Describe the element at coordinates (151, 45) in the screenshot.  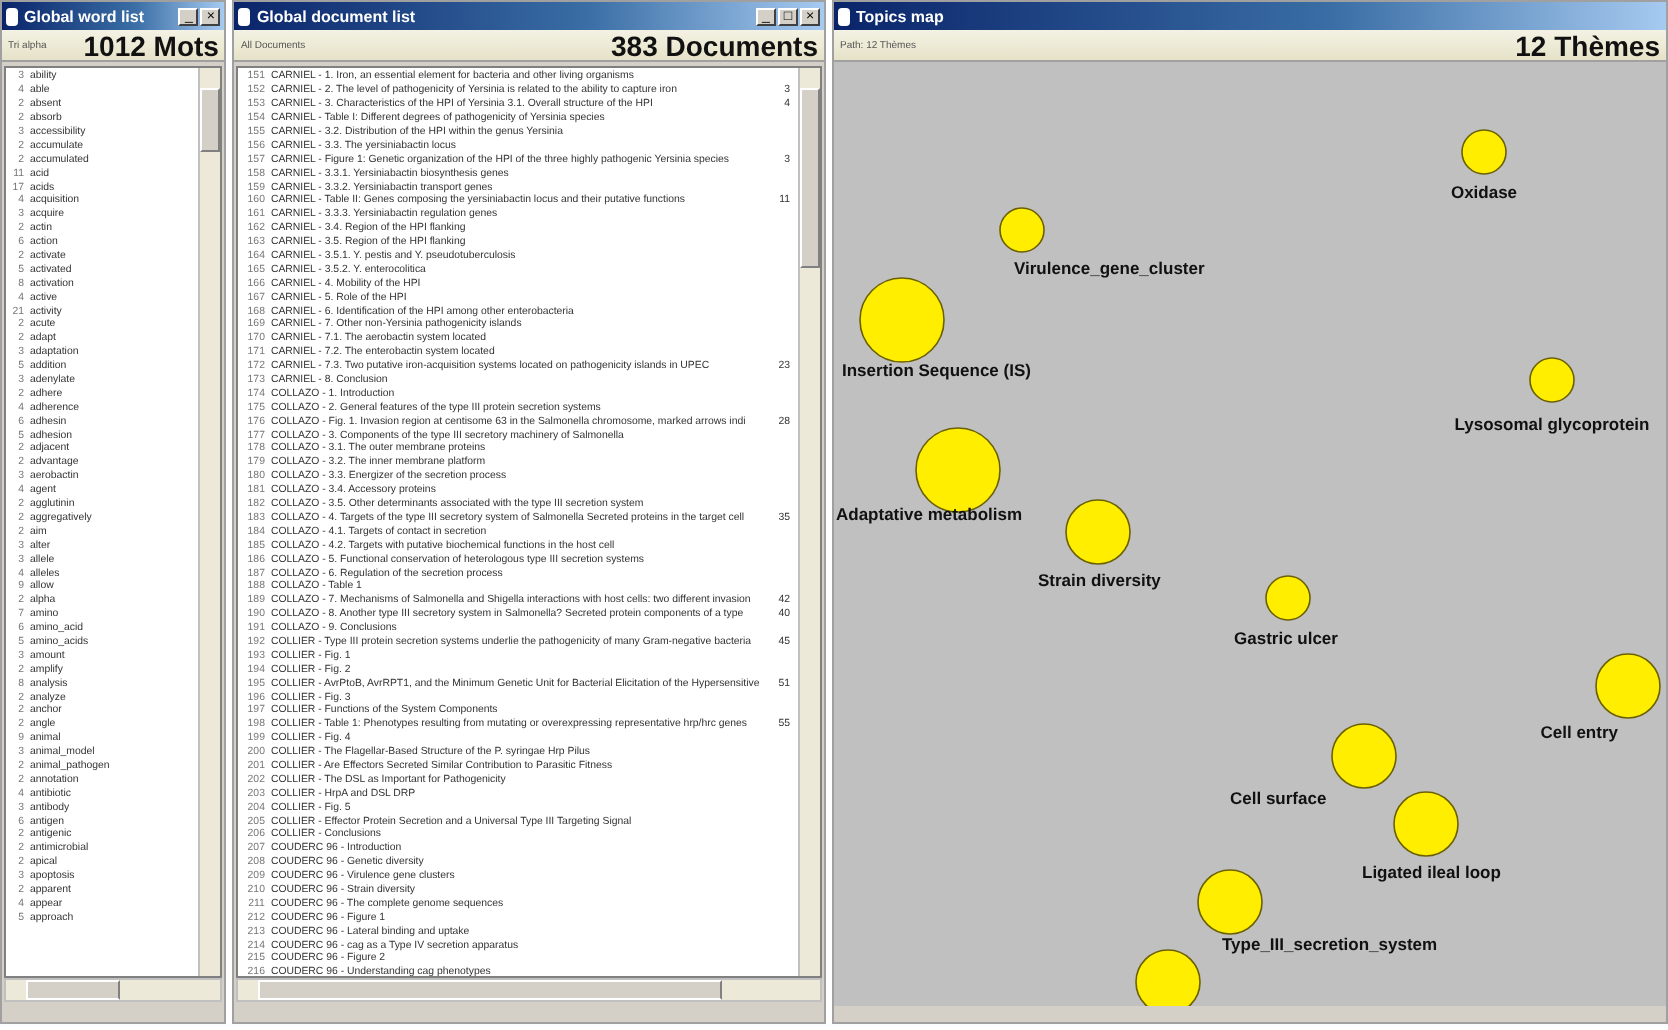
I see `word-count: 1012 Mots` at that location.